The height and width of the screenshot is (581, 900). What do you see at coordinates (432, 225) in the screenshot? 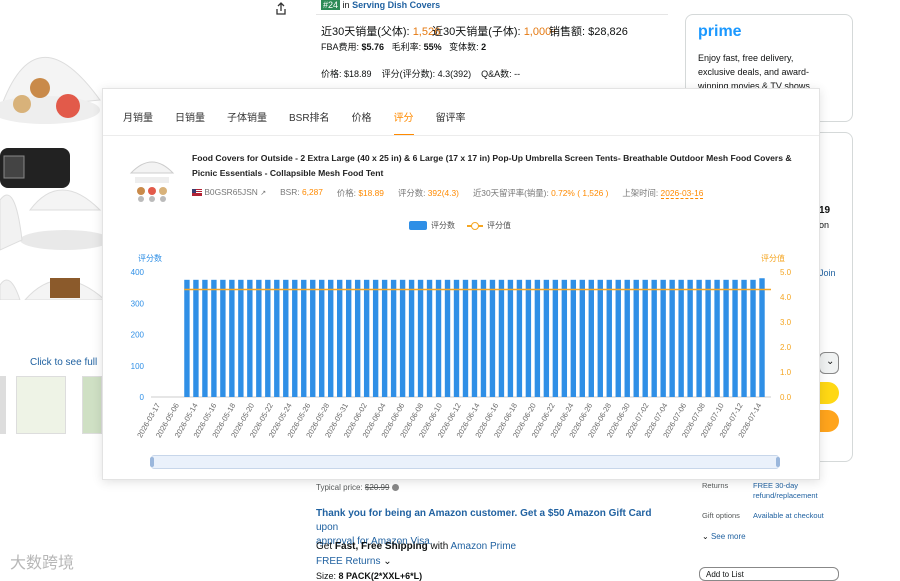
I see `legend-item-rating-count: 评分数` at bounding box center [432, 225].